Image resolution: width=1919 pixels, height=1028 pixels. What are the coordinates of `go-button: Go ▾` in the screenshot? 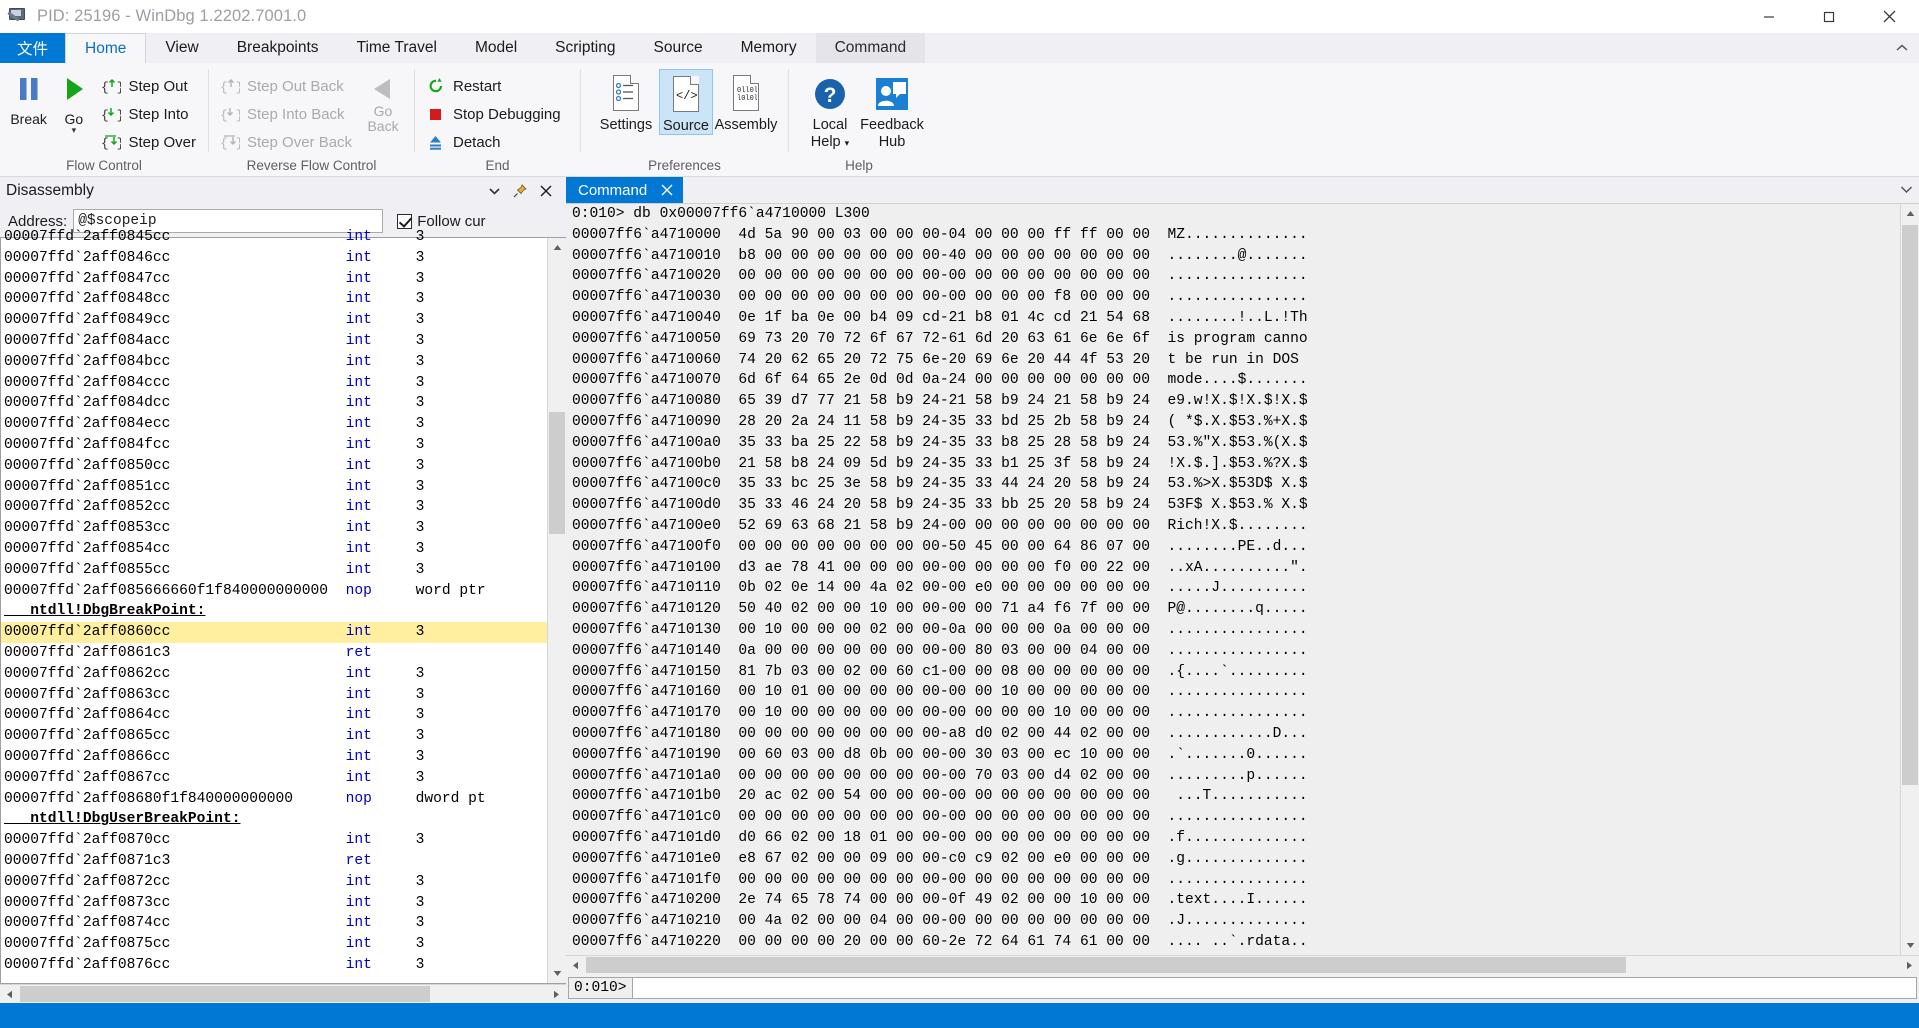 It's located at (73, 102).